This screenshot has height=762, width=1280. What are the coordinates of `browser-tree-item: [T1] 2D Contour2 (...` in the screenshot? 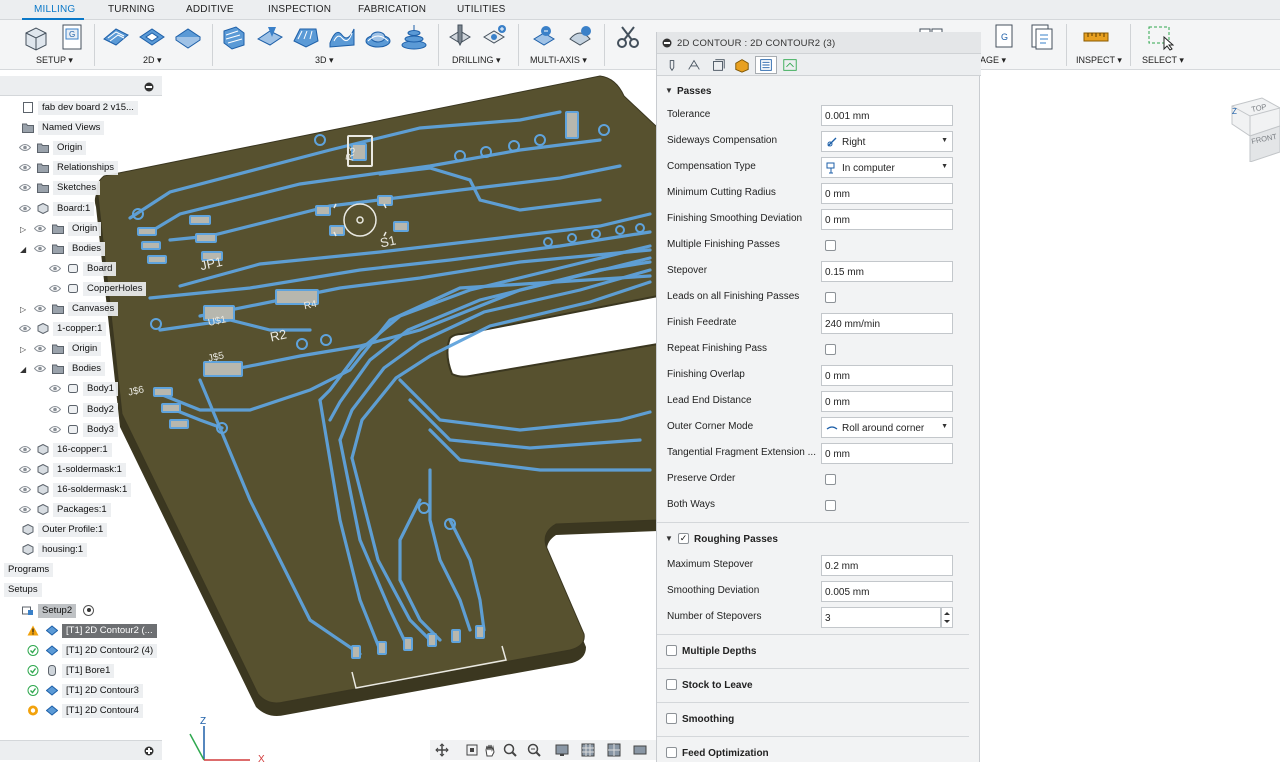 It's located at (81, 631).